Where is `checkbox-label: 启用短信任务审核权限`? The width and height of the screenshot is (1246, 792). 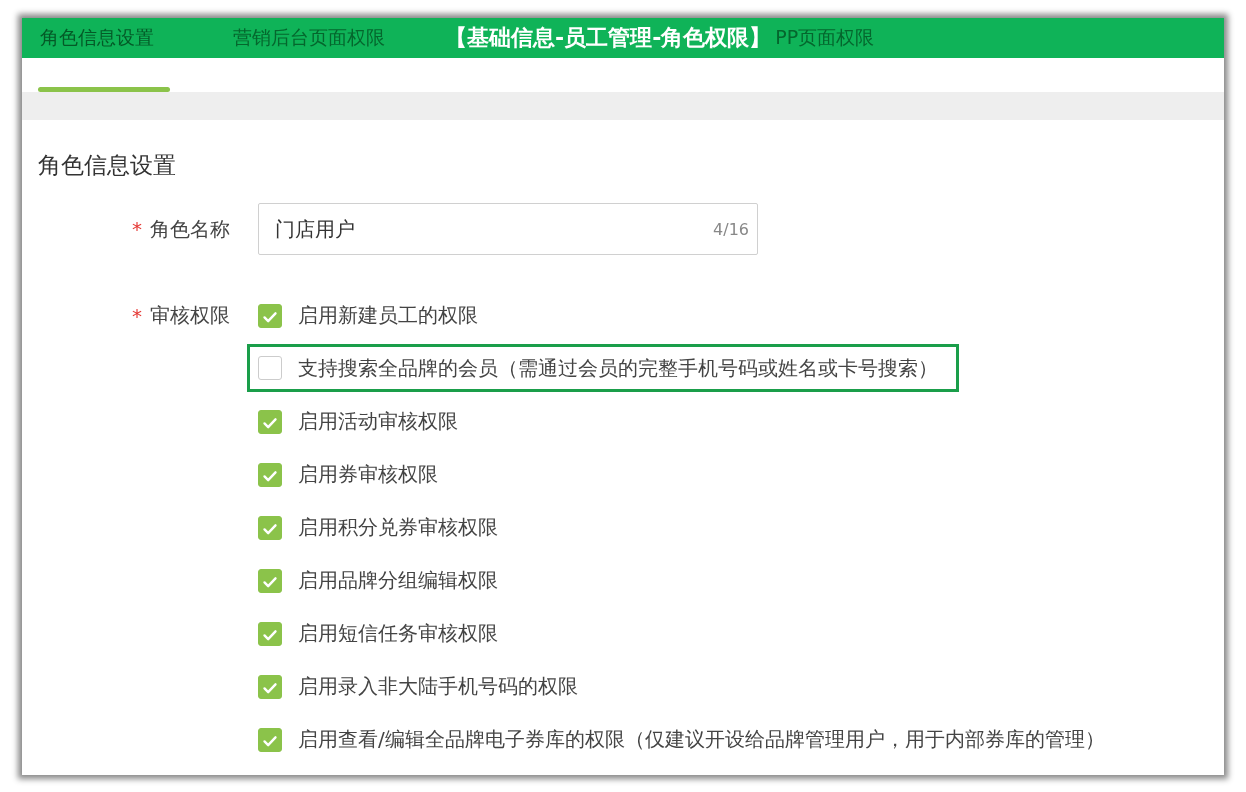
checkbox-label: 启用短信任务审核权限 is located at coordinates (398, 633).